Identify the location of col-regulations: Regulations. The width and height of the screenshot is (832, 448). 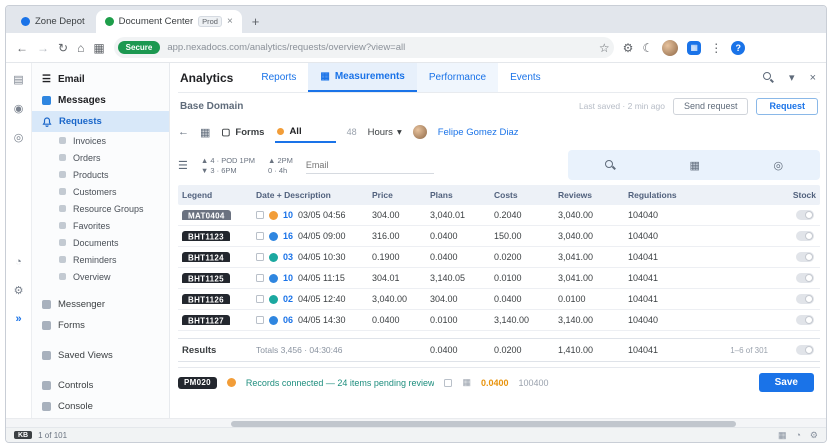
(674, 195).